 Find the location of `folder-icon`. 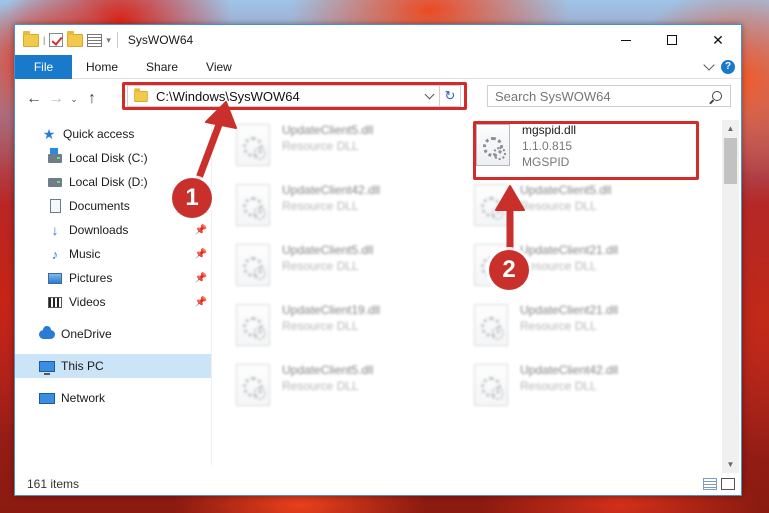

folder-icon is located at coordinates (31, 38).